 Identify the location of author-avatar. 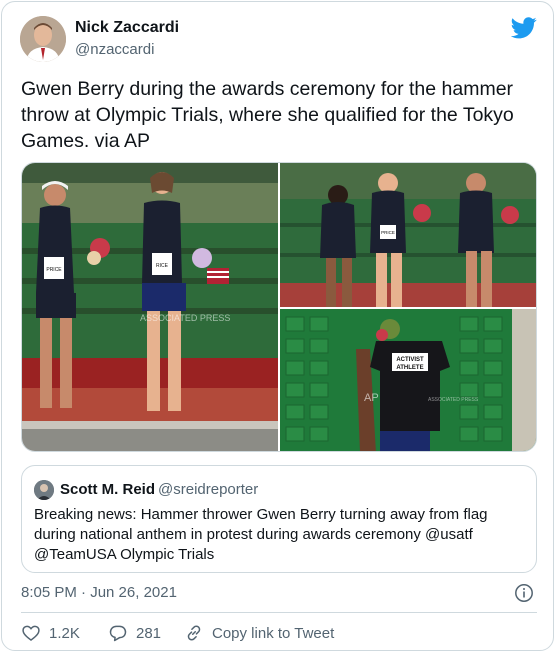
(43, 39).